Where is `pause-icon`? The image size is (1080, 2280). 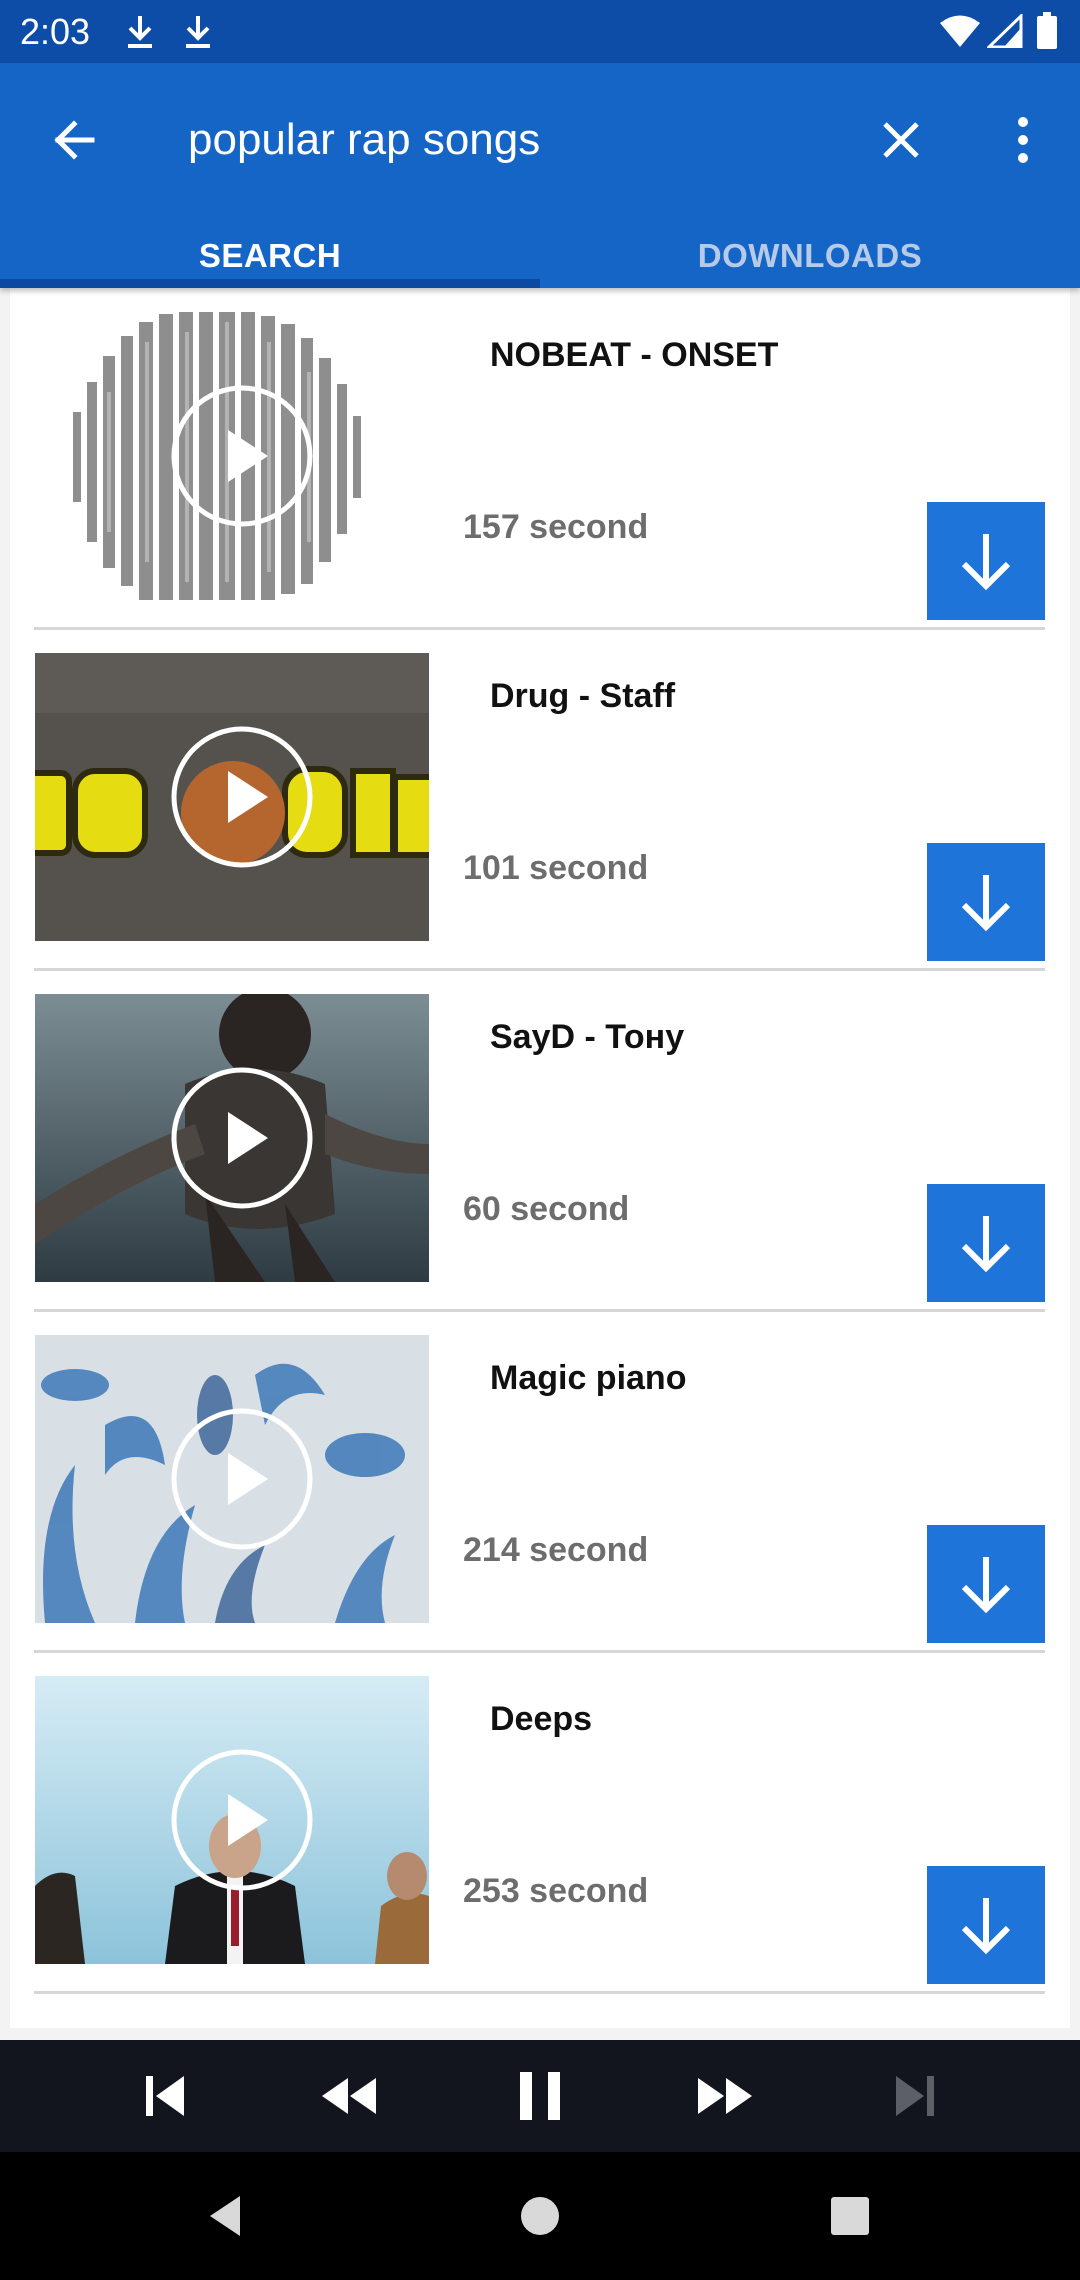
pause-icon is located at coordinates (540, 2096).